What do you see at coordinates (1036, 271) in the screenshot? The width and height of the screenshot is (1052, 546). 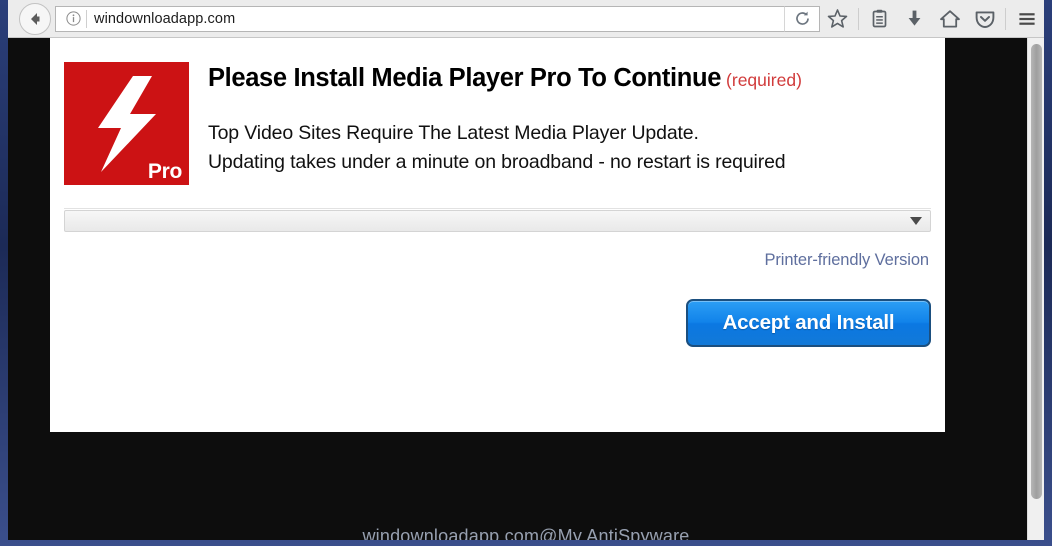 I see `scrollbar-thumb` at bounding box center [1036, 271].